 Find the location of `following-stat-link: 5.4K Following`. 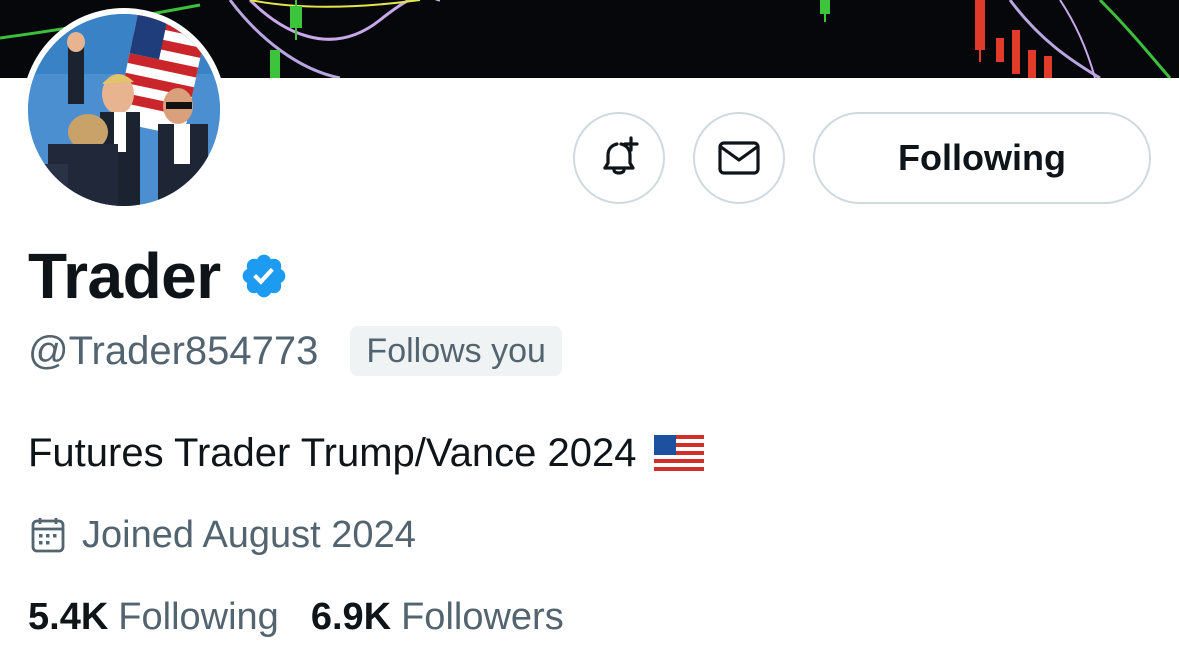

following-stat-link: 5.4K Following is located at coordinates (153, 617).